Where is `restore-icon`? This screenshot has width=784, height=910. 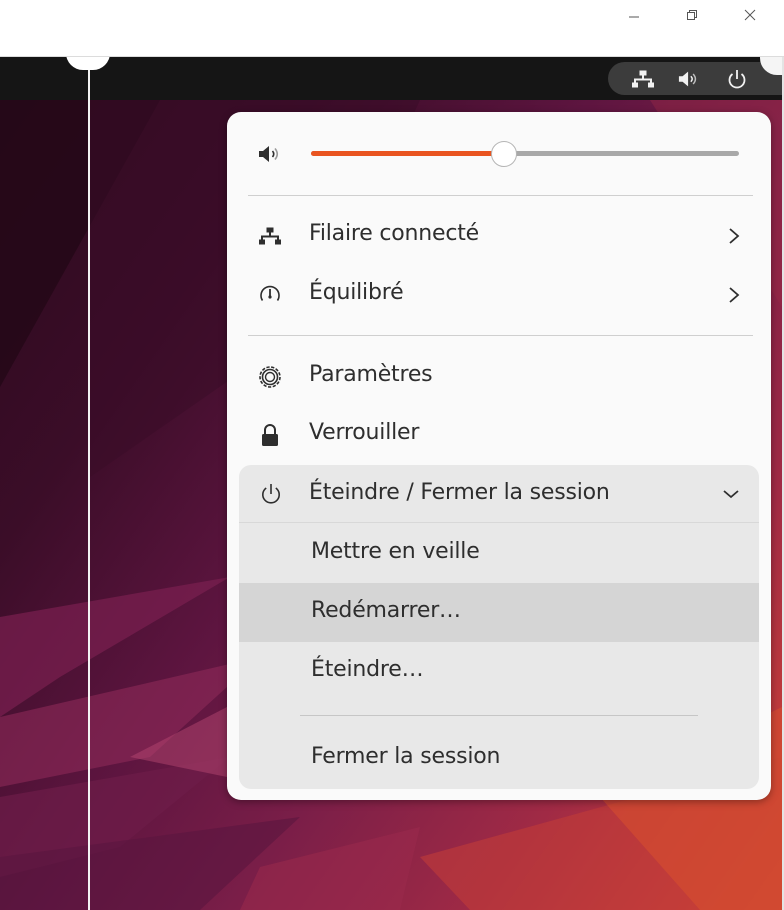 restore-icon is located at coordinates (692, 15).